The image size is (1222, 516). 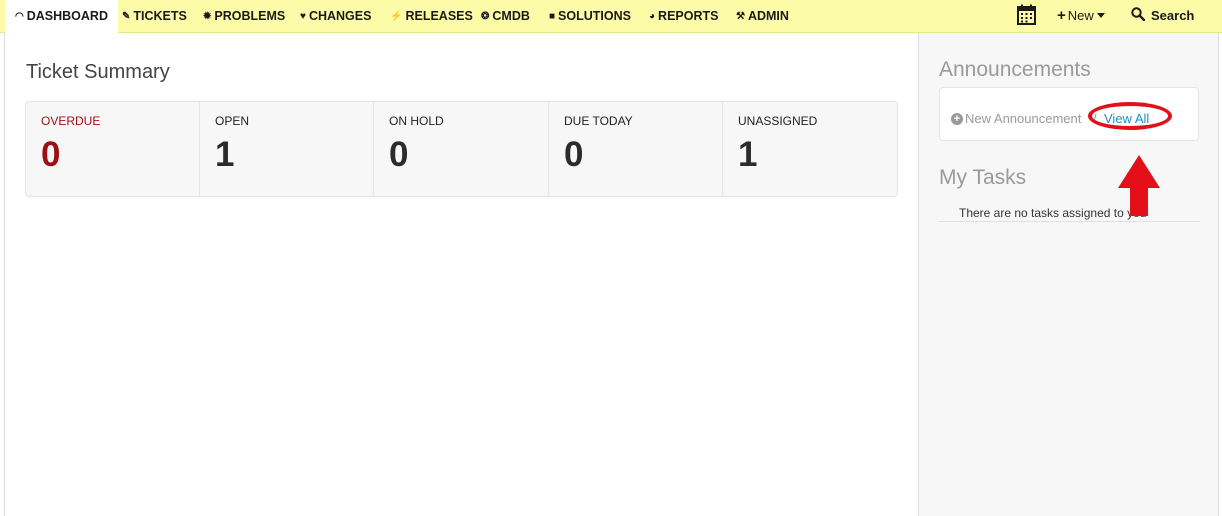 What do you see at coordinates (511, 16) in the screenshot?
I see `nav-cmdb-label: CMDB` at bounding box center [511, 16].